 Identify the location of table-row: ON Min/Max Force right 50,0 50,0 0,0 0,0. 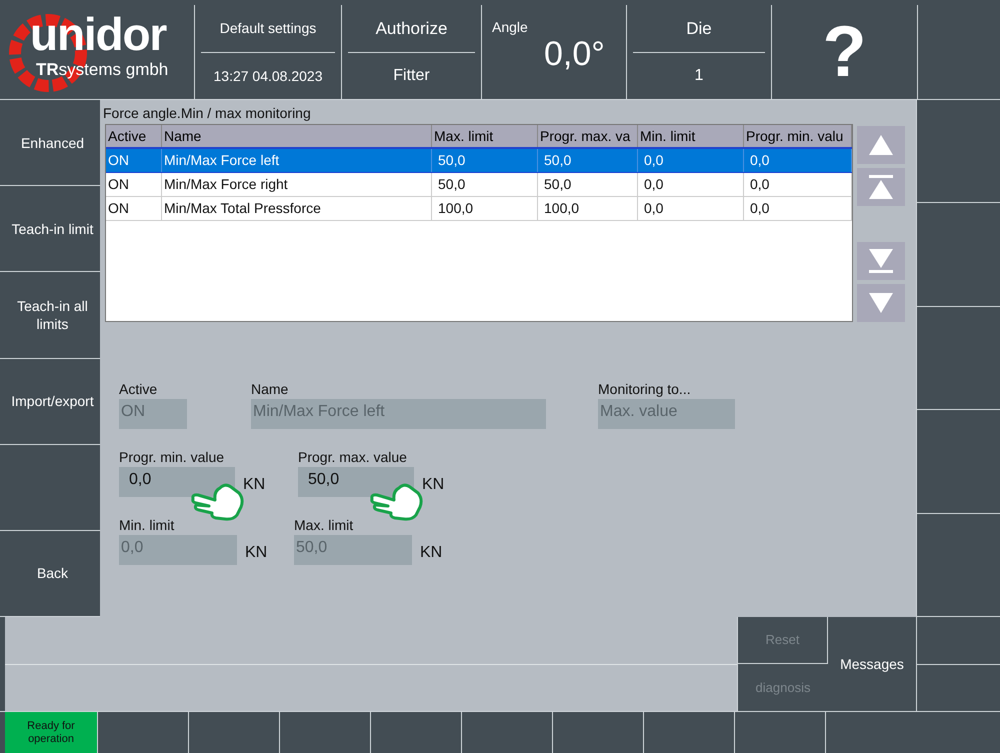
(479, 185).